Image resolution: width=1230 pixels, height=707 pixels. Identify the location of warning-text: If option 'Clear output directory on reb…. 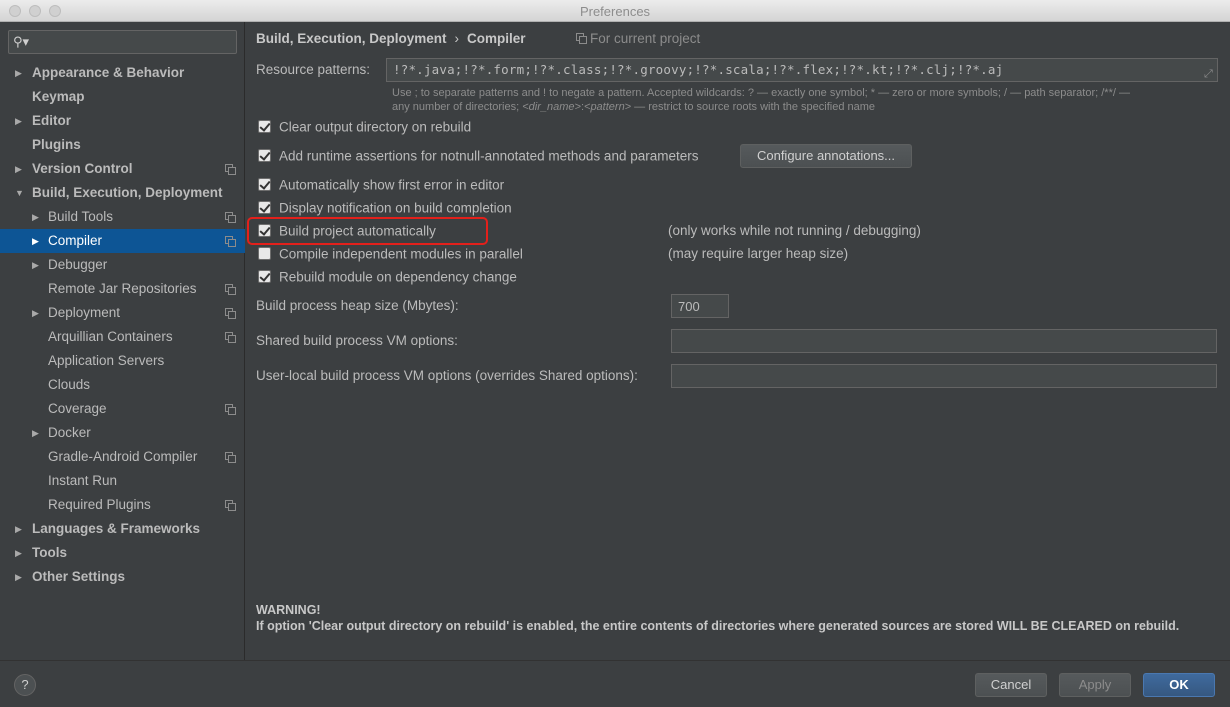
(718, 626).